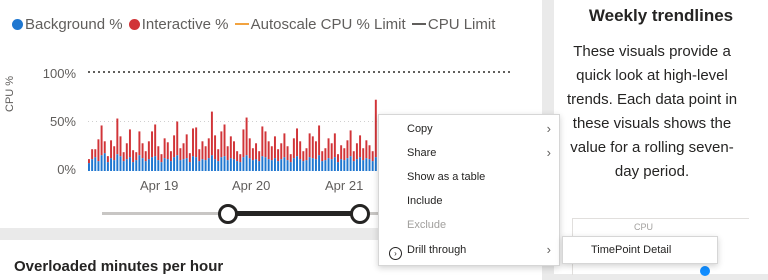 The height and width of the screenshot is (280, 768). Describe the element at coordinates (228, 214) in the screenshot. I see `slider-start-handle` at that location.